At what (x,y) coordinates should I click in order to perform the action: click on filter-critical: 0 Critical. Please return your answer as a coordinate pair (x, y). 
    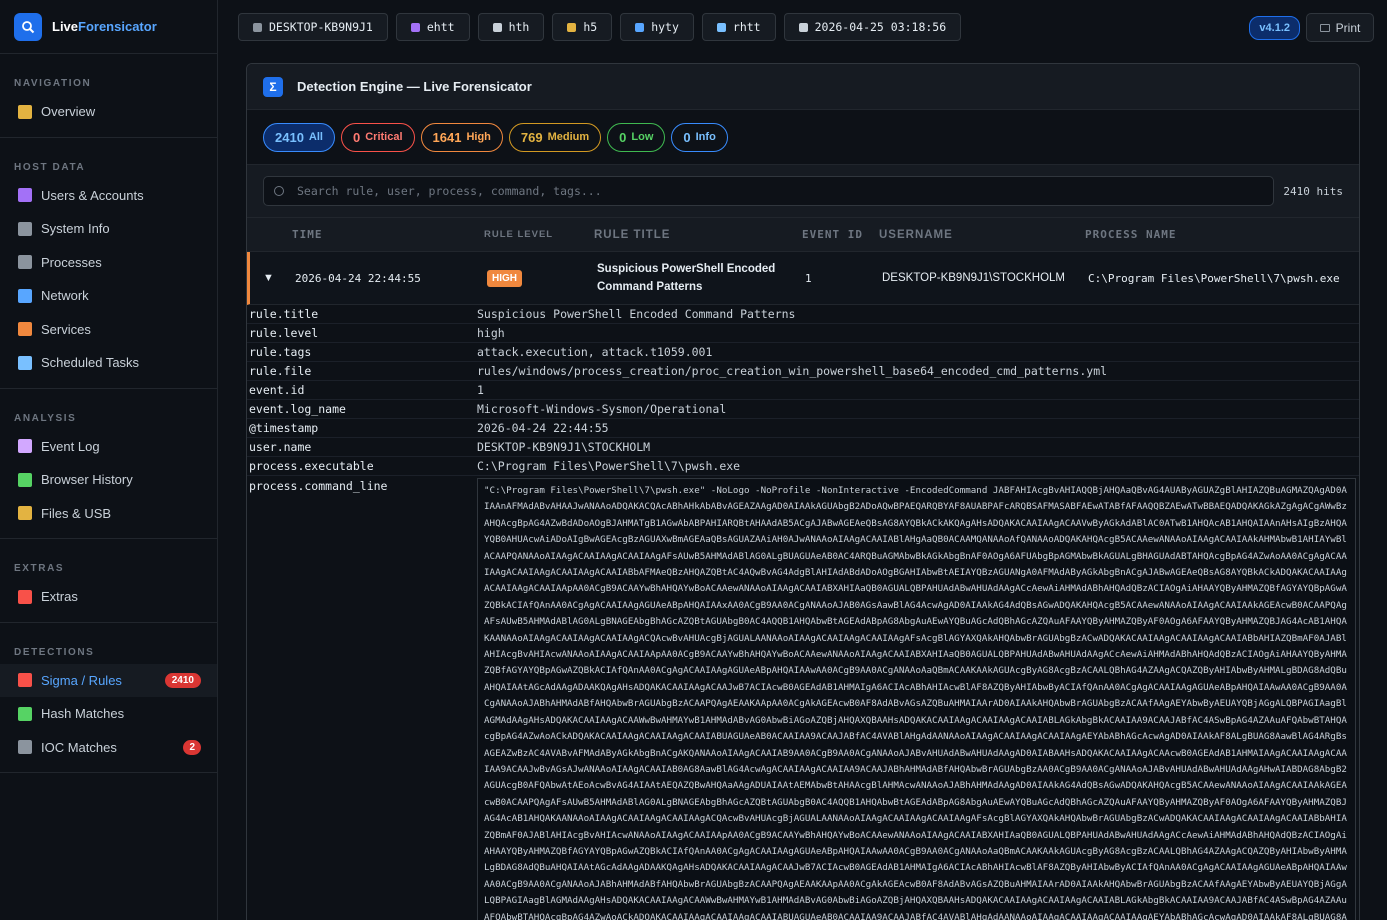
    Looking at the image, I should click on (377, 137).